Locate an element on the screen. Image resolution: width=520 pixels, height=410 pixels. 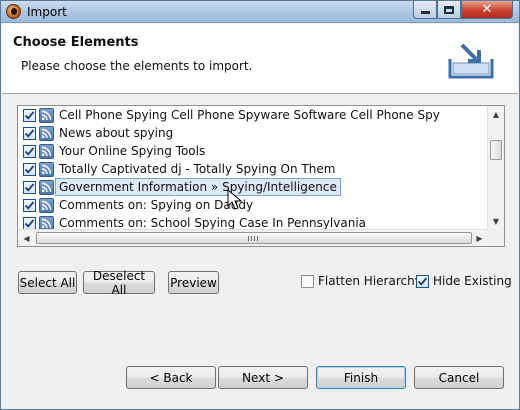
close-button: ✕ is located at coordinates (487, 10).